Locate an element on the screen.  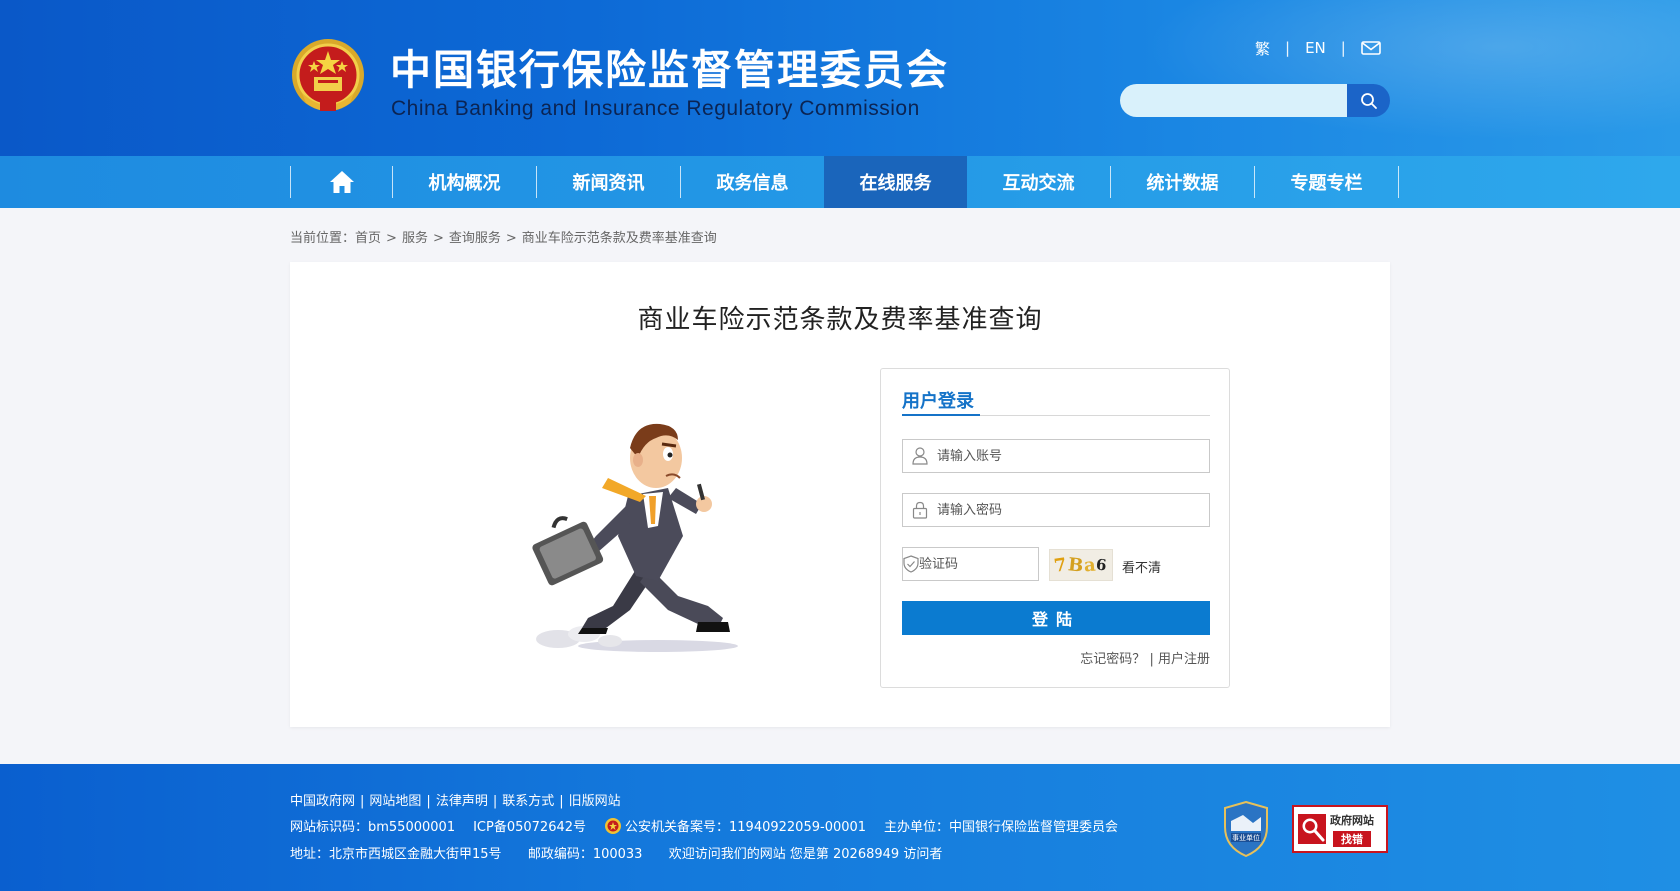
search-button is located at coordinates (1368, 100).